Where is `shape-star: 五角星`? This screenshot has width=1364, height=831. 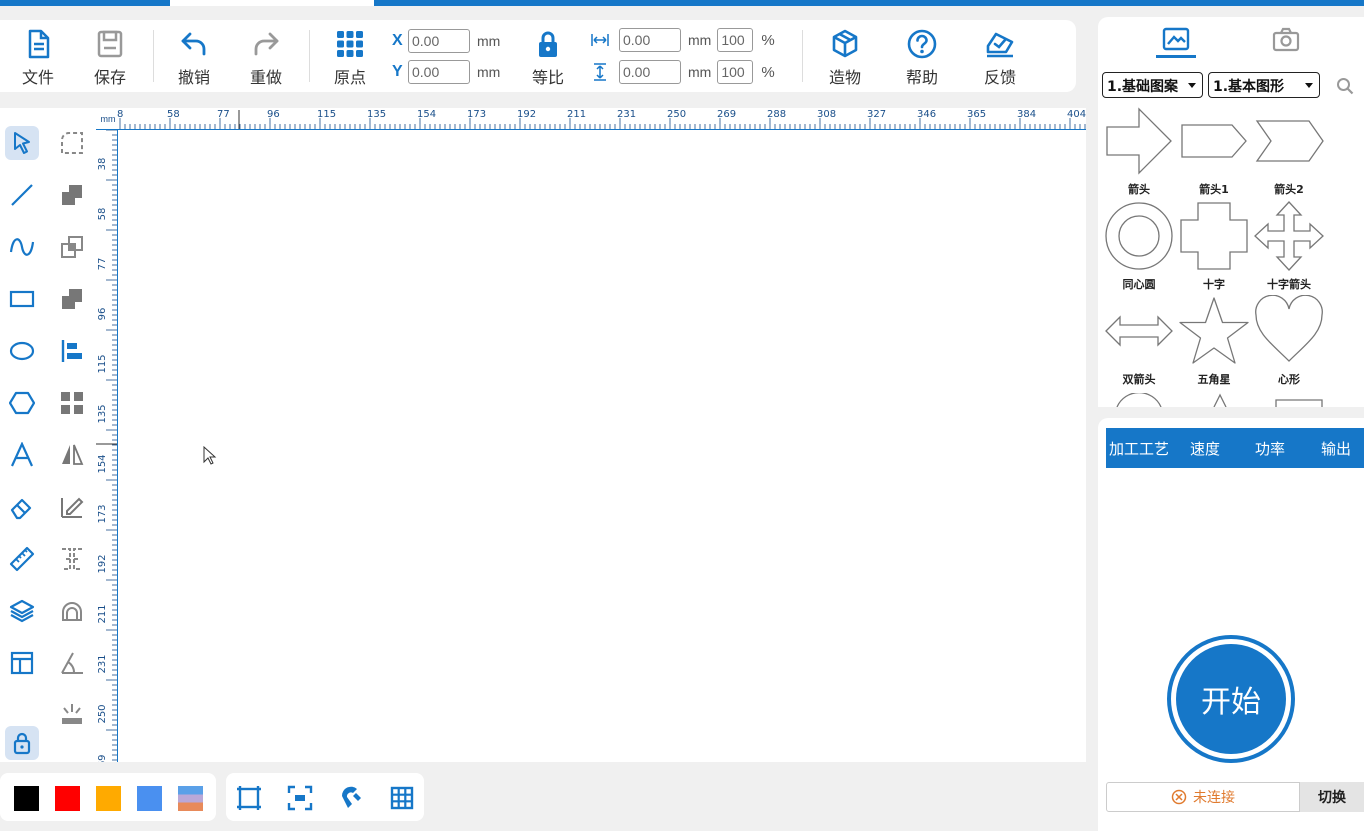
shape-star: 五角星 is located at coordinates (1214, 341).